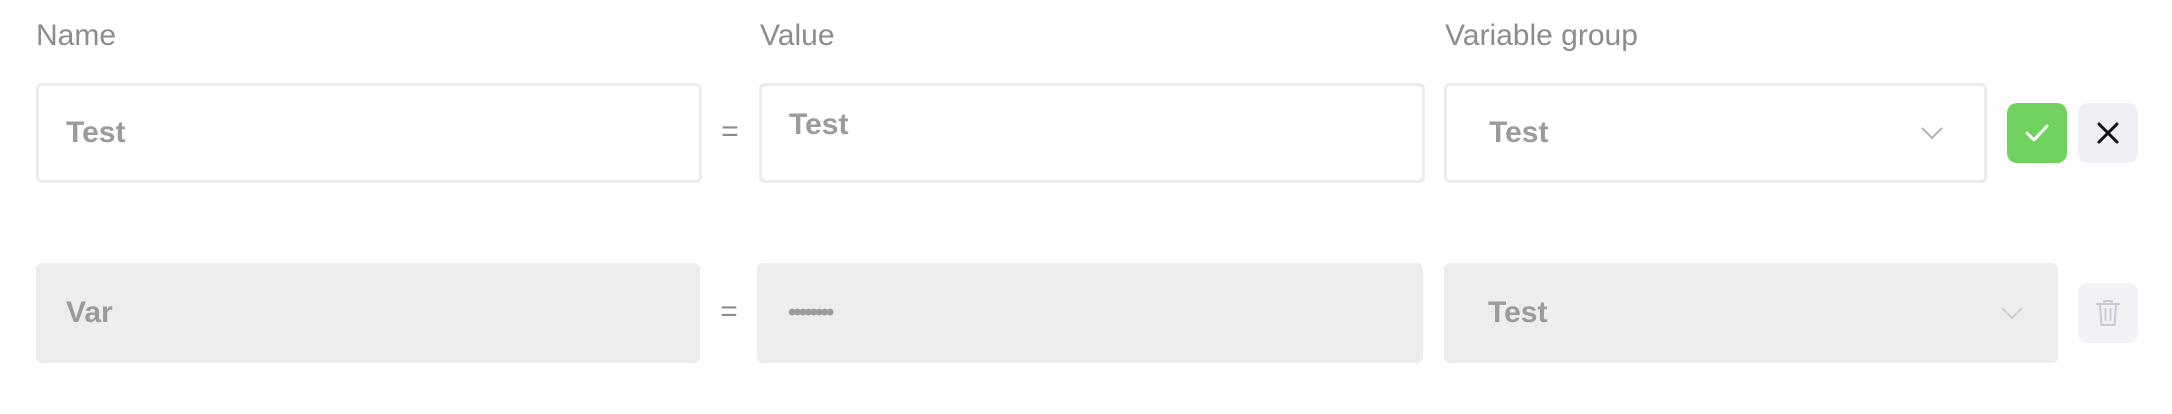 The height and width of the screenshot is (414, 2172). What do you see at coordinates (1518, 312) in the screenshot?
I see `saved-variable-group-value: Test` at bounding box center [1518, 312].